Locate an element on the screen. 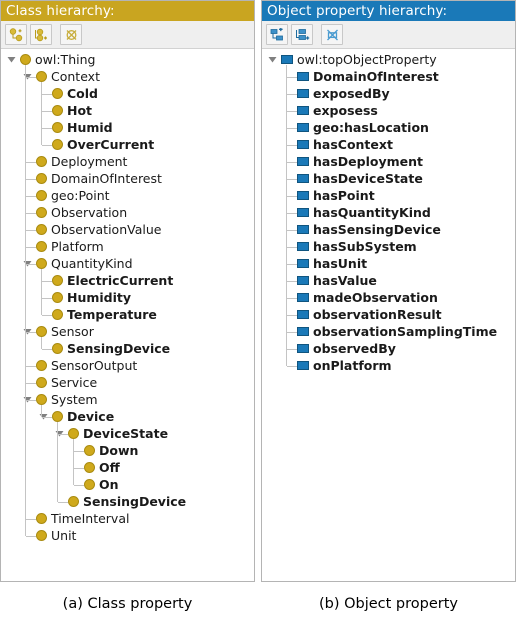 Image resolution: width=516 pixels, height=630 pixels. tree-row: Observation is located at coordinates (127, 212).